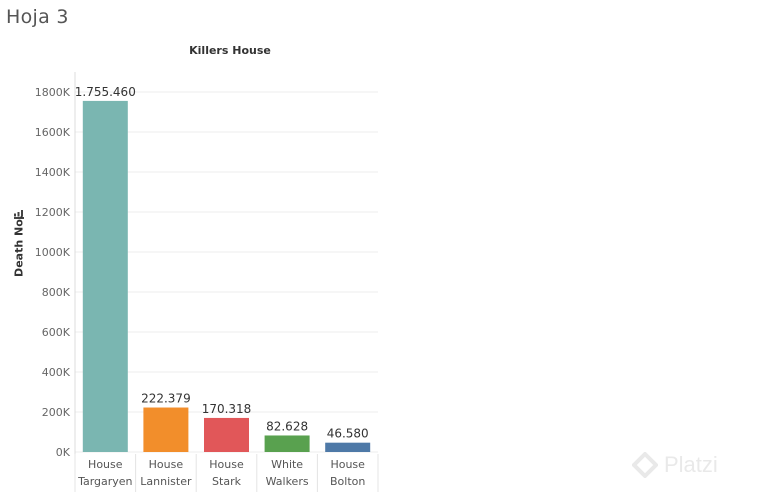 The image size is (767, 500). Describe the element at coordinates (287, 481) in the screenshot. I see `x-tick-label: Walkers` at that location.